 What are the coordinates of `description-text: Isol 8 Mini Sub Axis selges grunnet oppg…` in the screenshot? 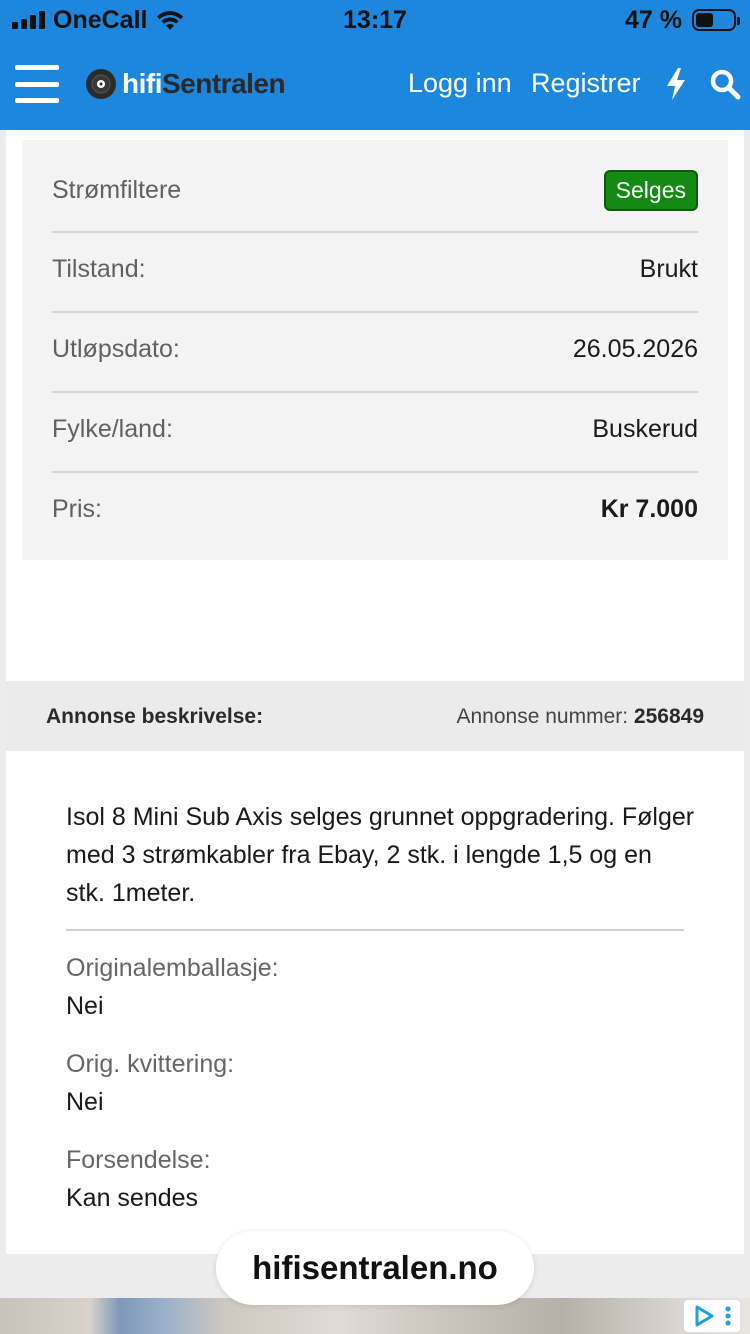 It's located at (380, 855).